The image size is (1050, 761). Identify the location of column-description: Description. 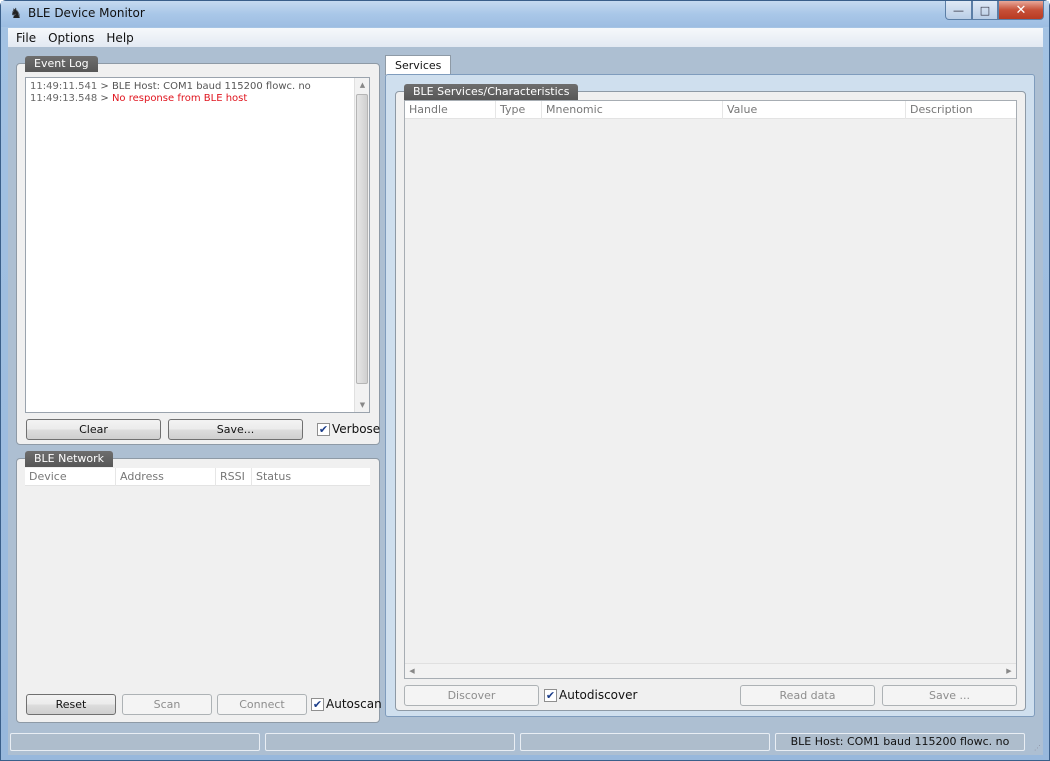
(961, 110).